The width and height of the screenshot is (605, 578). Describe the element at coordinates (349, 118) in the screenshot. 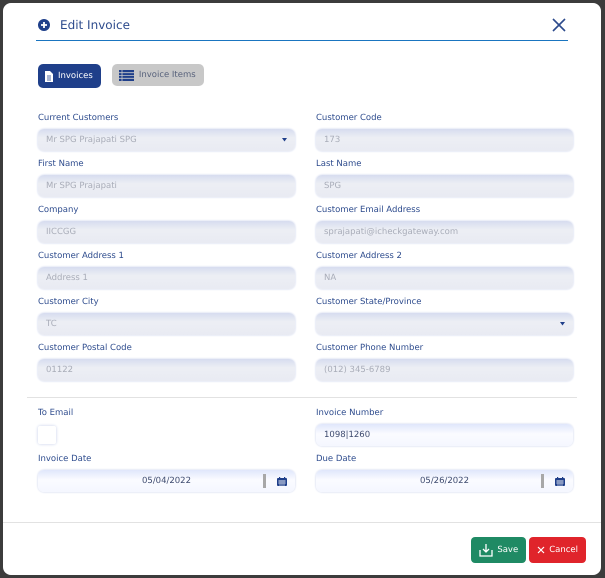

I see `field-label: Customer Code` at that location.